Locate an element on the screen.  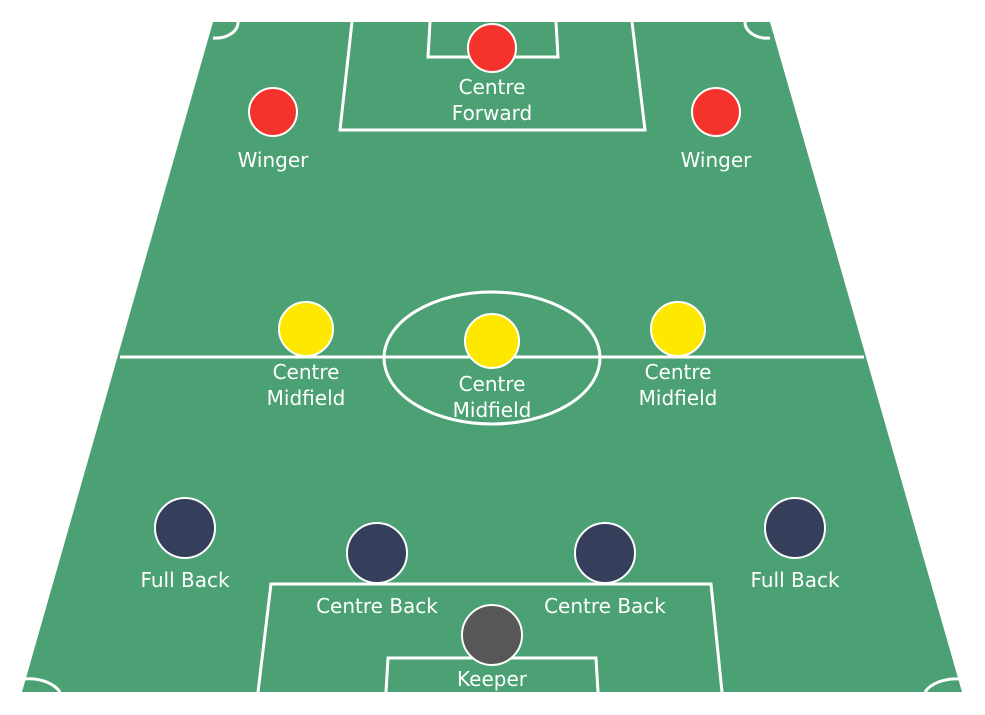
player-keeper: Keeper is located at coordinates (492, 647).